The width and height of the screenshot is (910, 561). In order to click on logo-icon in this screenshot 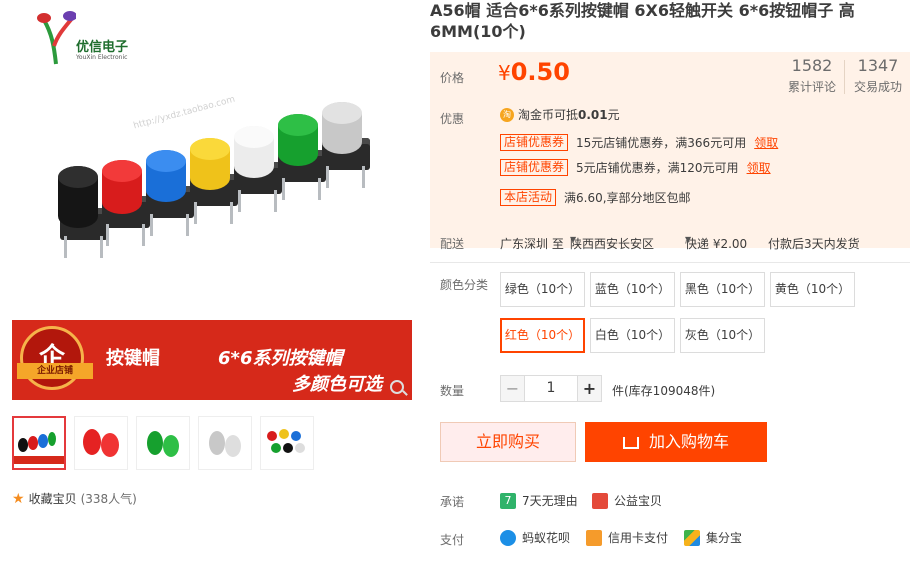, I will do `click(56, 38)`.